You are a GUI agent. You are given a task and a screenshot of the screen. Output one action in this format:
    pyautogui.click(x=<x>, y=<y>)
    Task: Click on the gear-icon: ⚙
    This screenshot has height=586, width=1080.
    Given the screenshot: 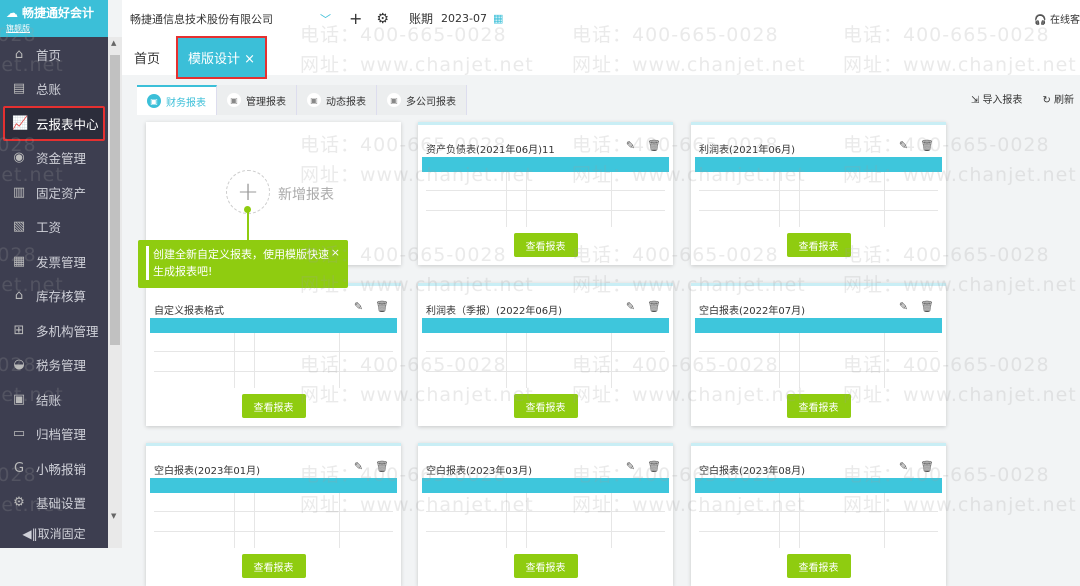 What is the action you would take?
    pyautogui.click(x=382, y=19)
    